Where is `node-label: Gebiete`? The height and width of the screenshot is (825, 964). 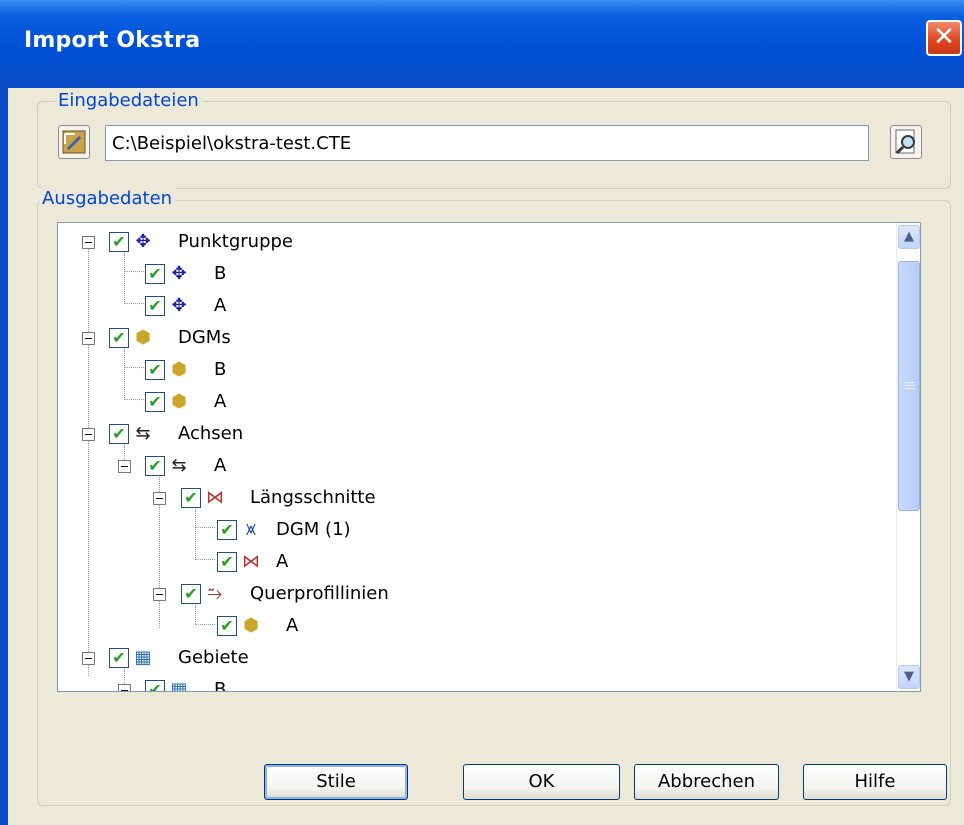
node-label: Gebiete is located at coordinates (213, 657).